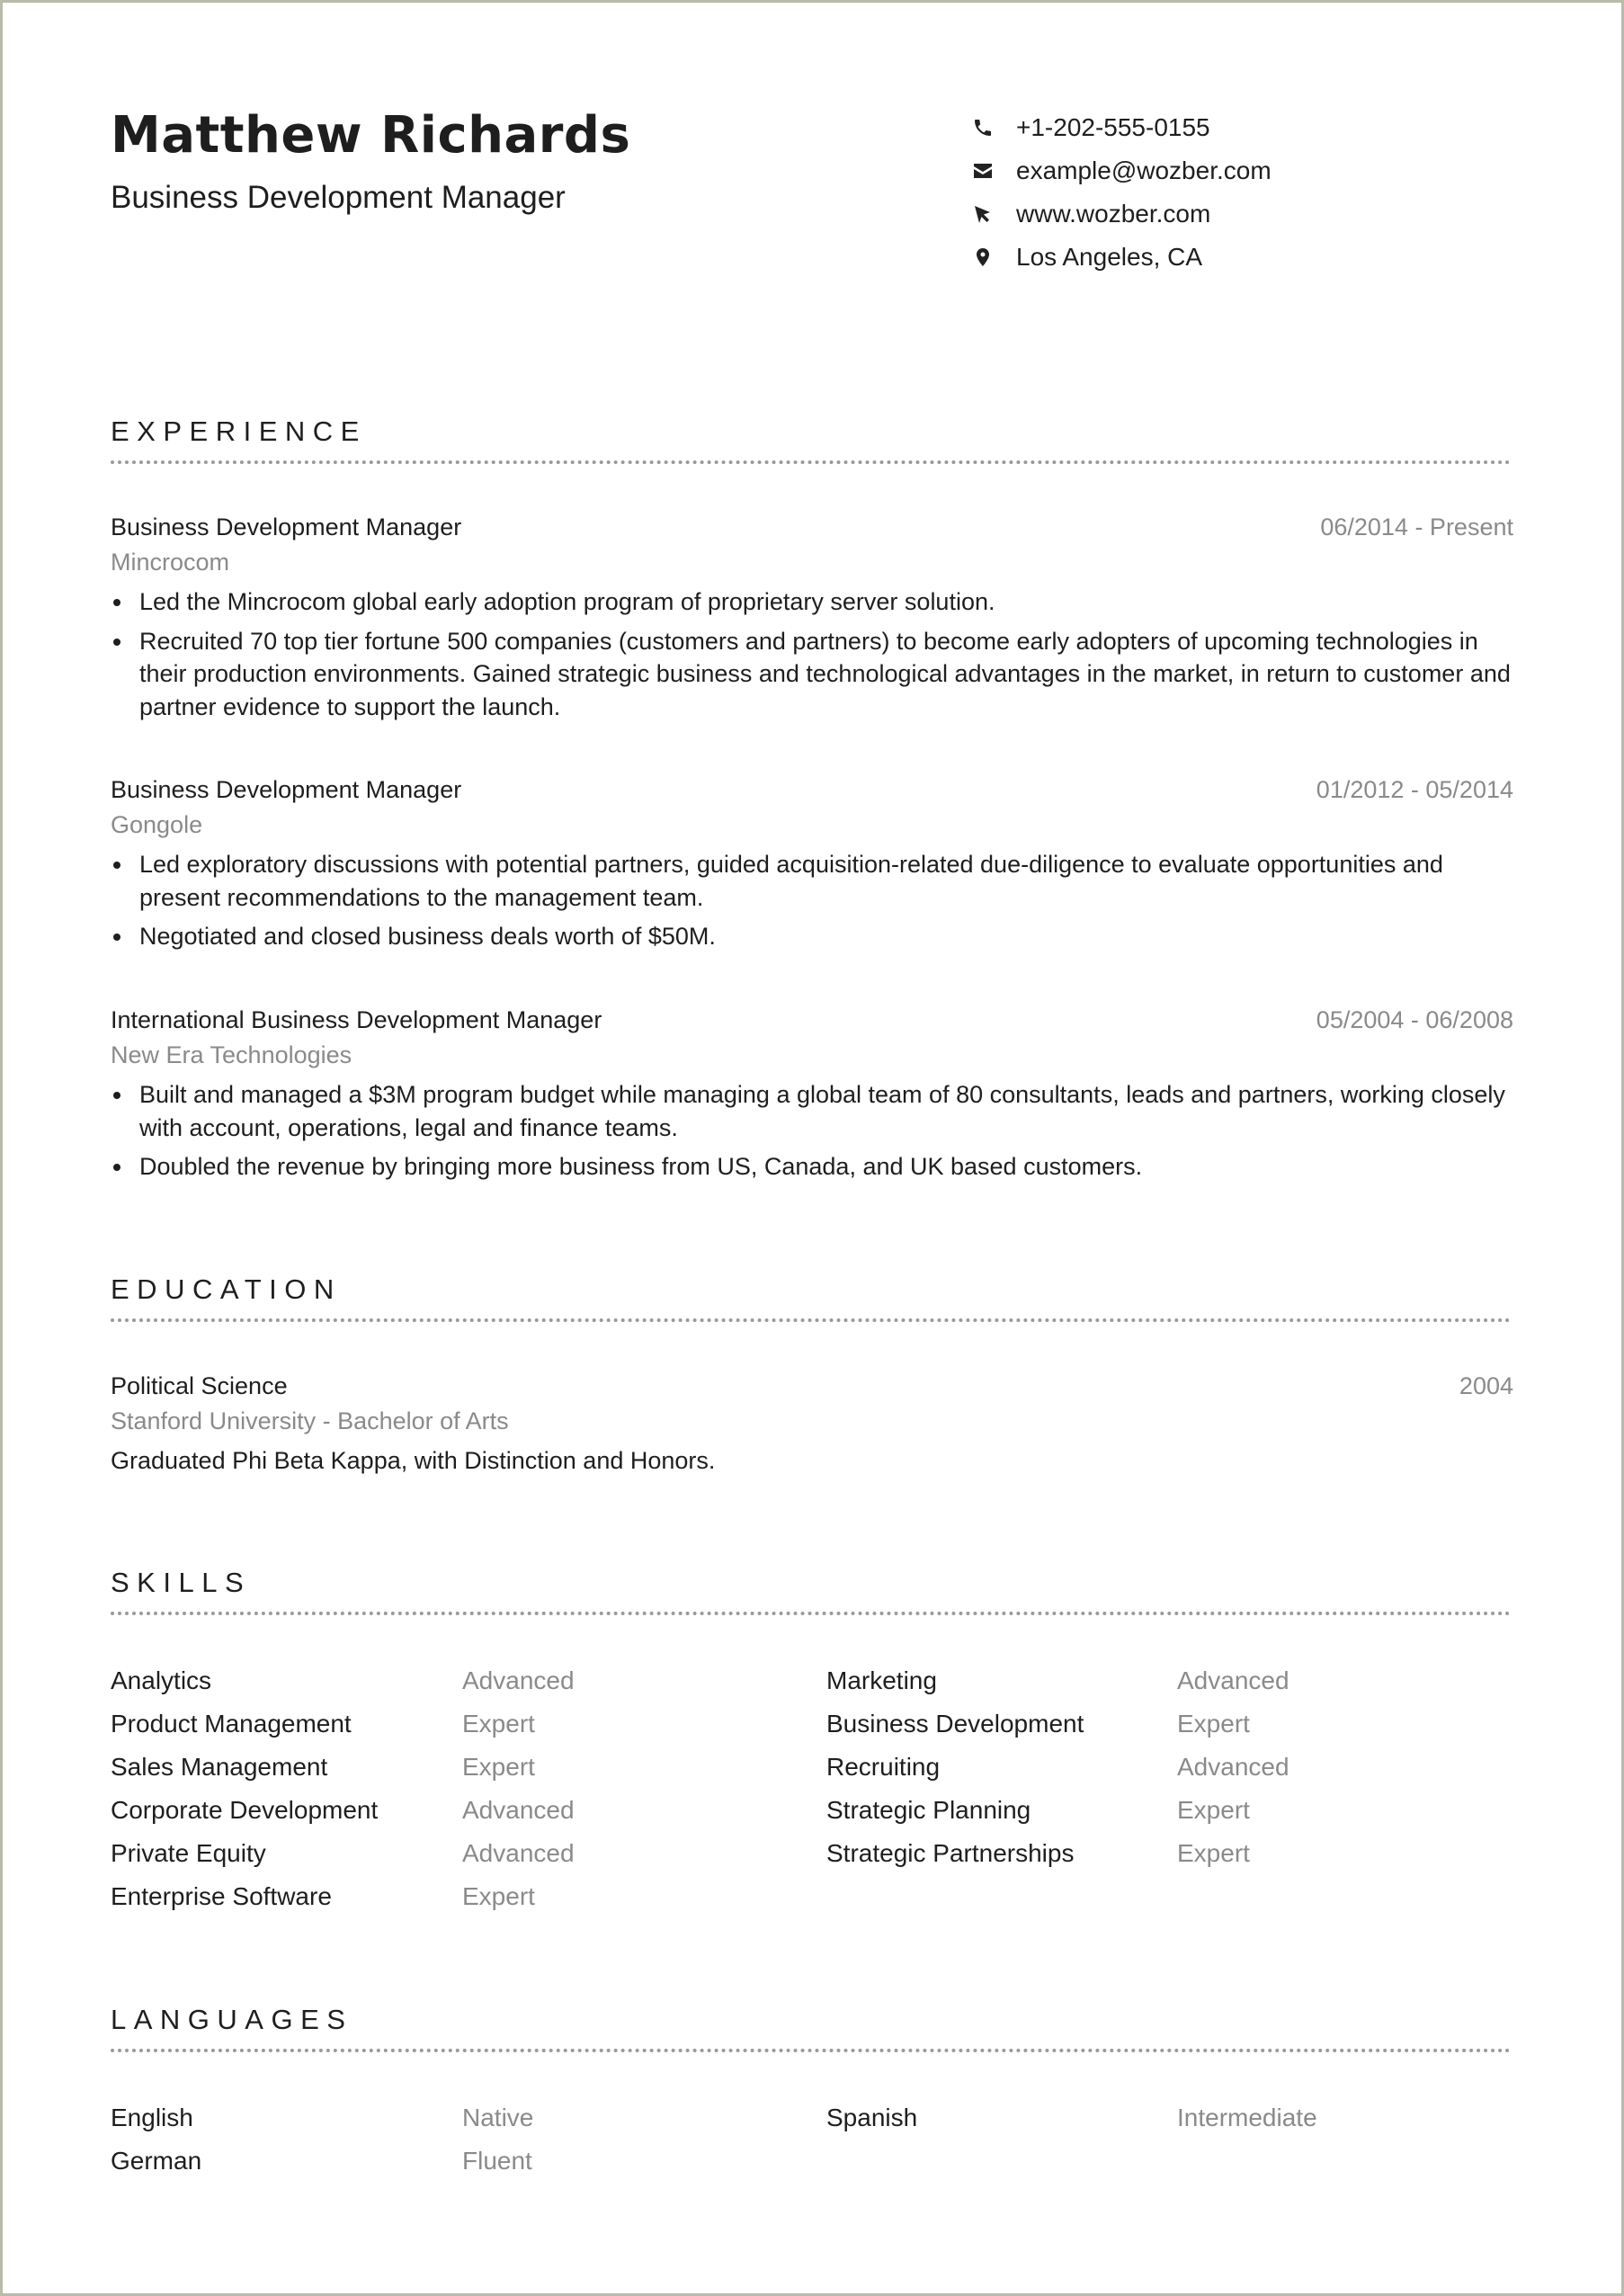 This screenshot has width=1624, height=2296. I want to click on skill-name: Sales Management, so click(219, 1767).